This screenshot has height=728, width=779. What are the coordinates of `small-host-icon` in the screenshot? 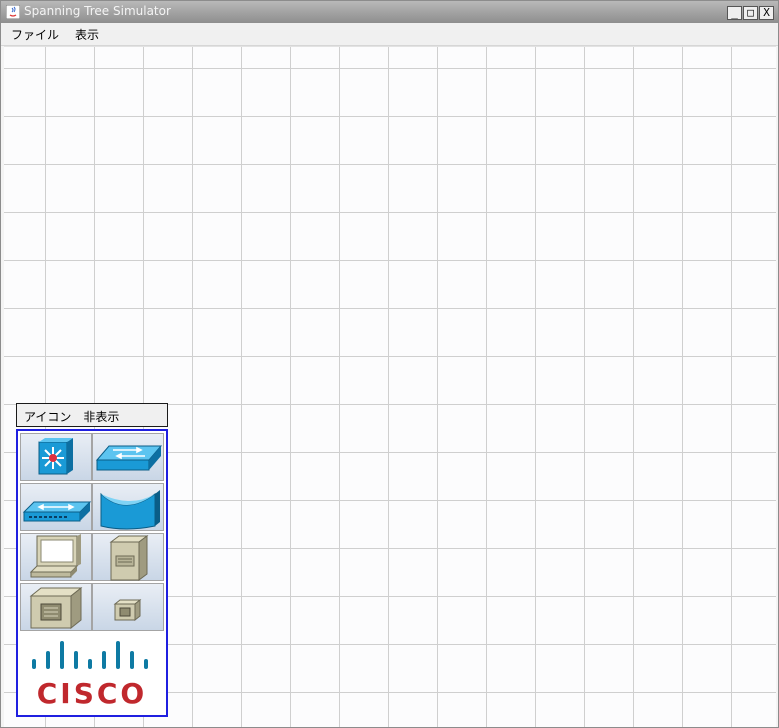 It's located at (127, 610).